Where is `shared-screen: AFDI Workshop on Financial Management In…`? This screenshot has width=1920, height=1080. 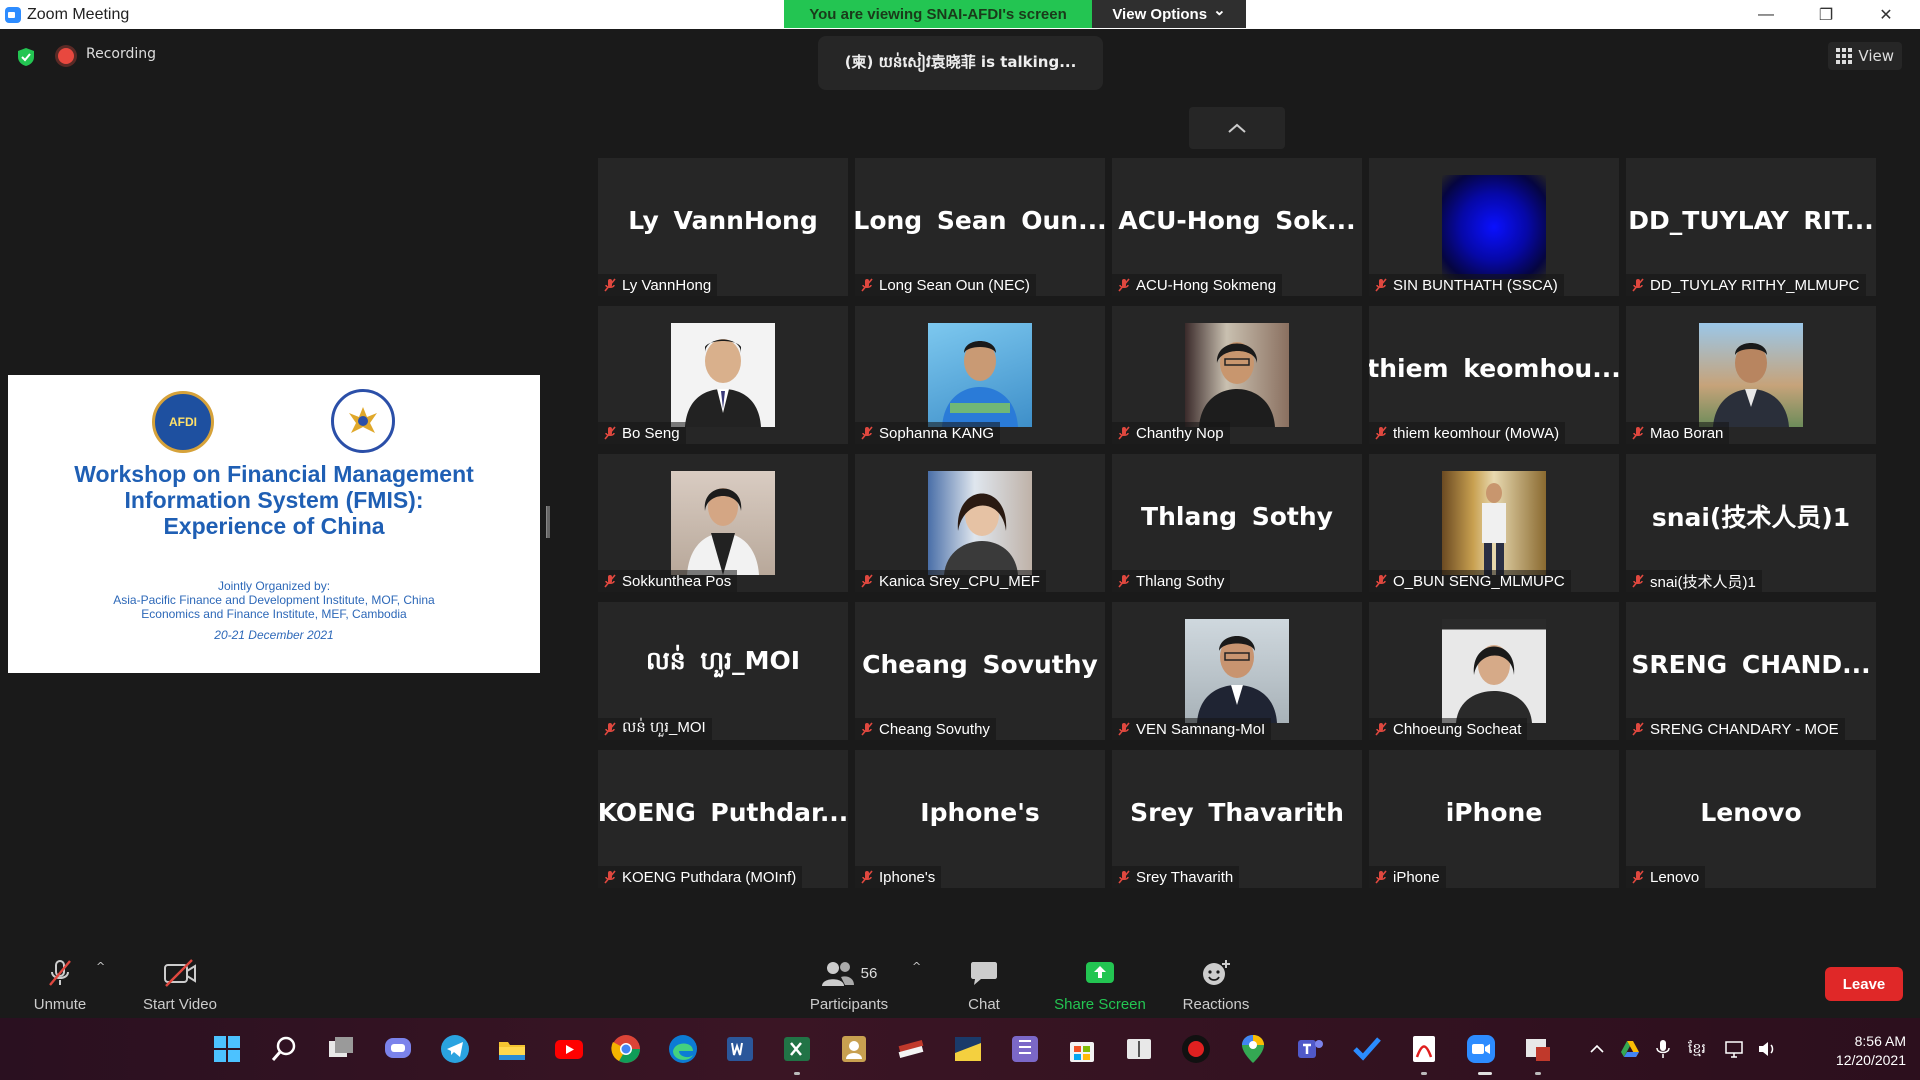 shared-screen: AFDI Workshop on Financial Management In… is located at coordinates (274, 524).